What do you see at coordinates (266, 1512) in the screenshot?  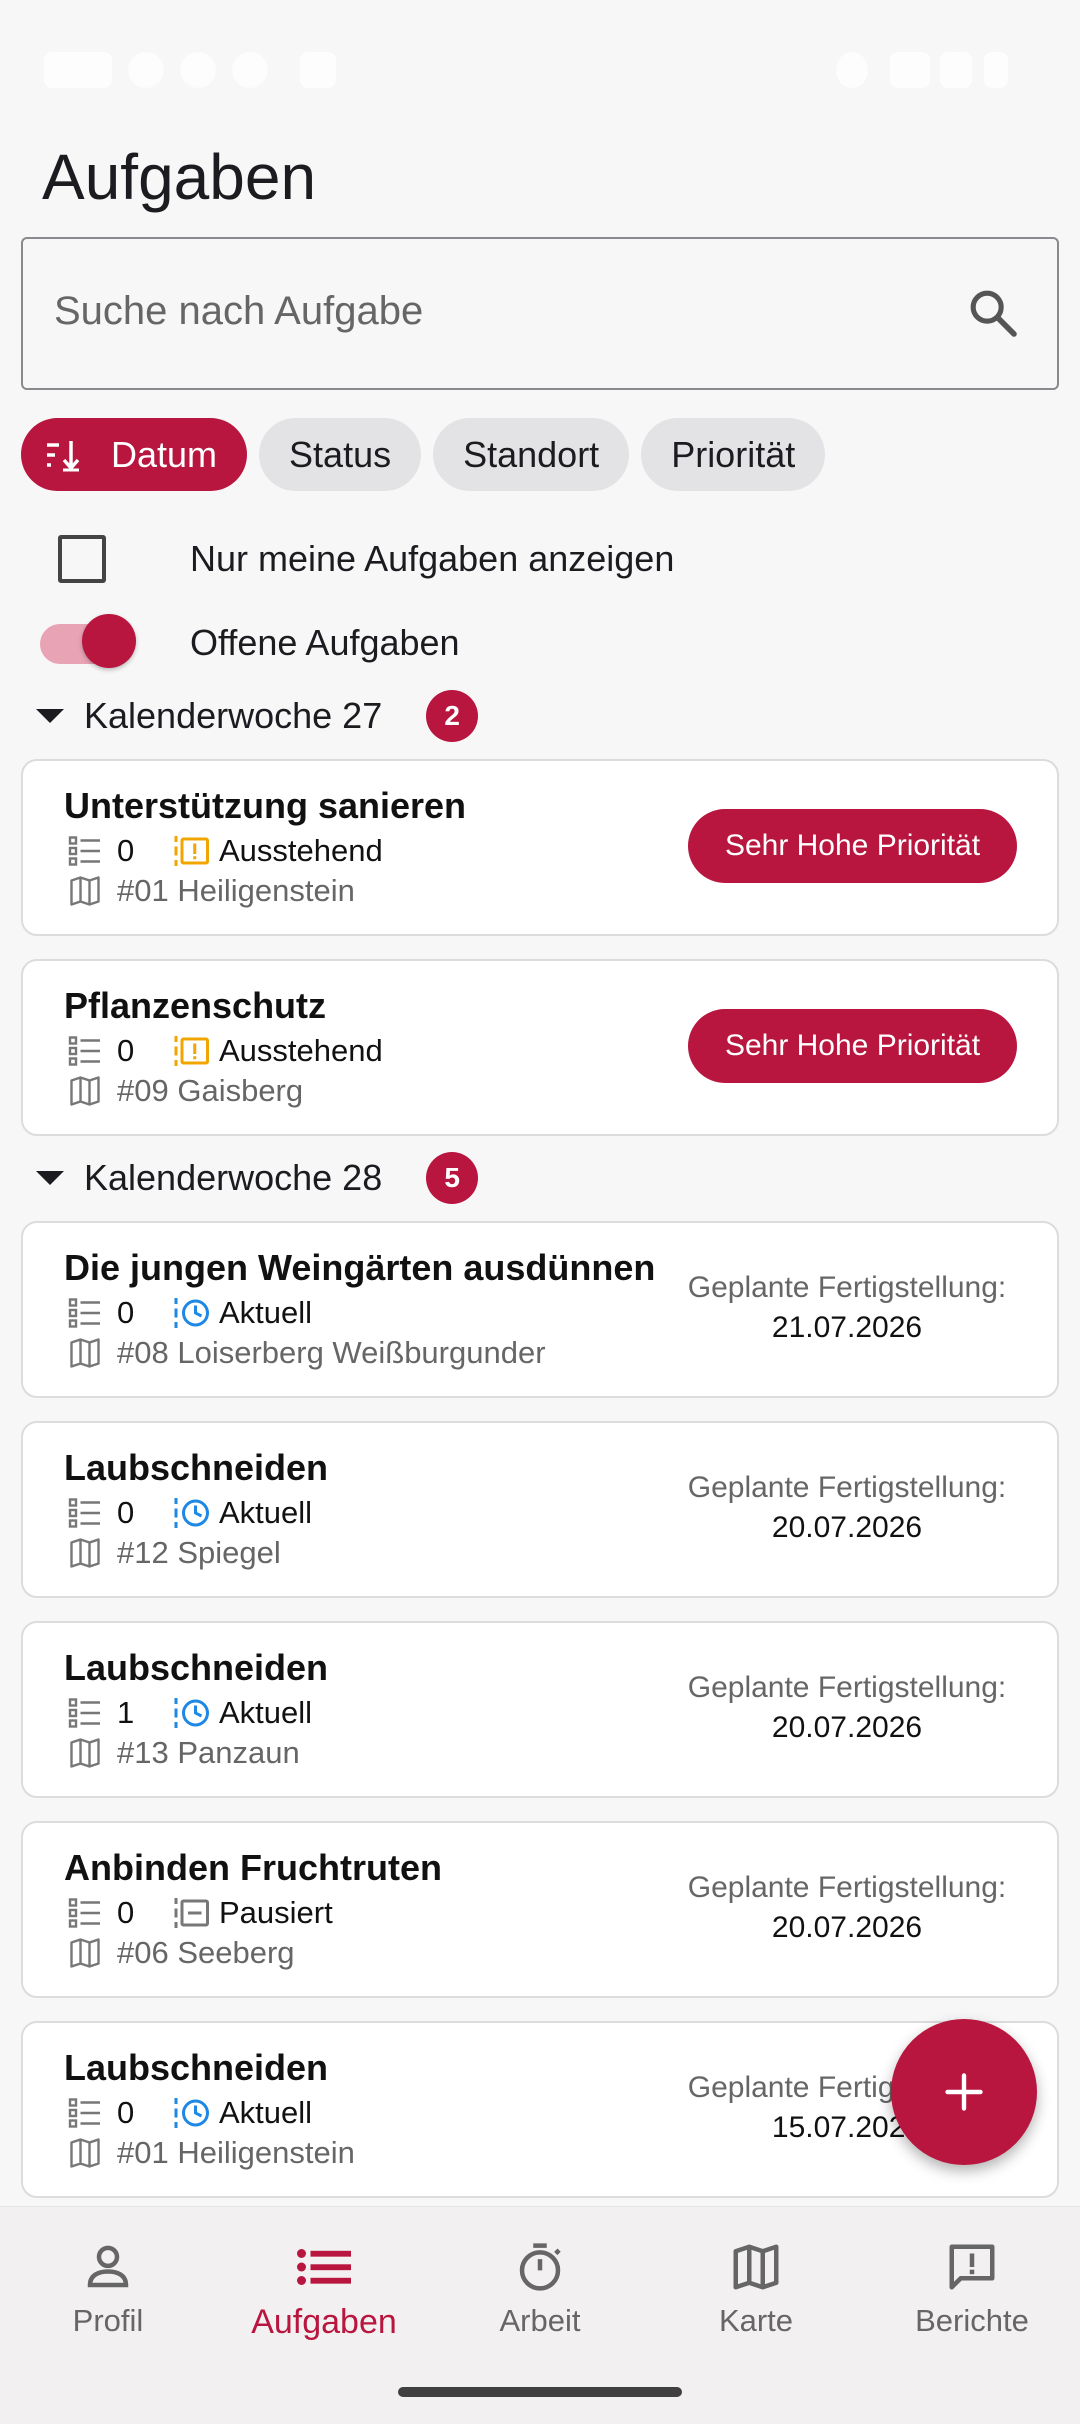 I see `task-status: Aktuell` at bounding box center [266, 1512].